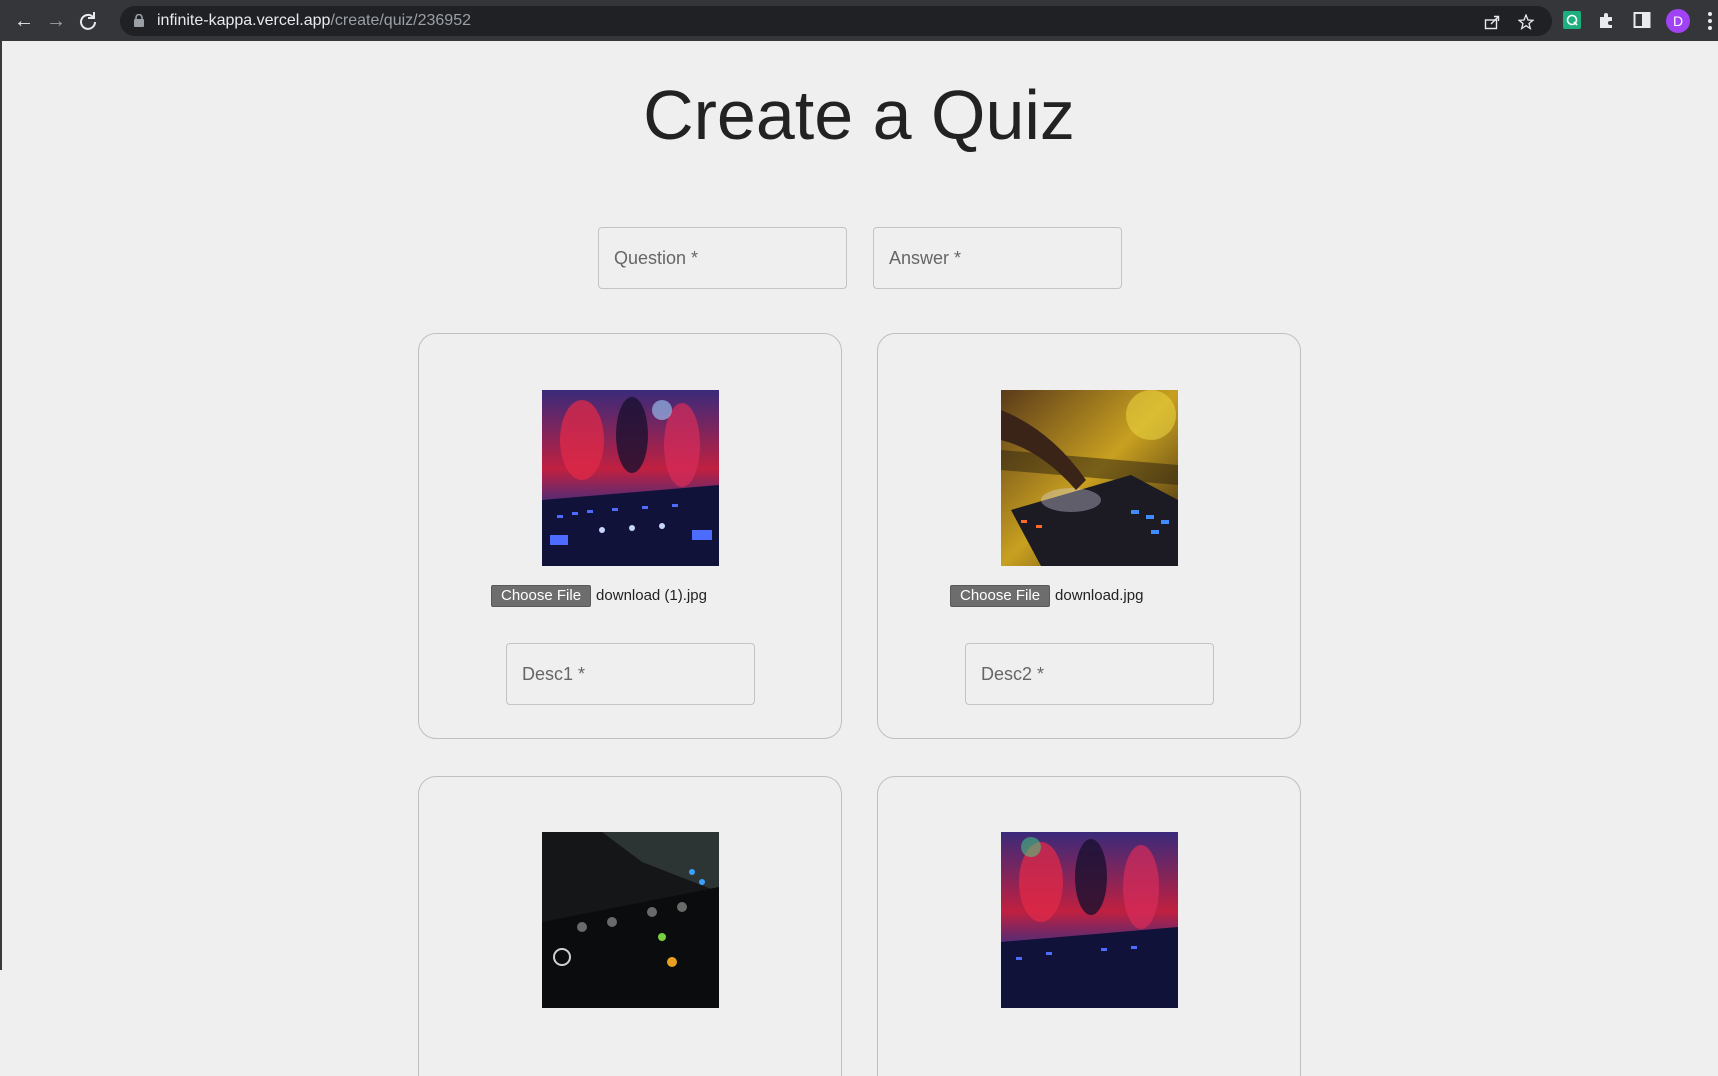  Describe the element at coordinates (1, 505) in the screenshot. I see `window-border` at that location.